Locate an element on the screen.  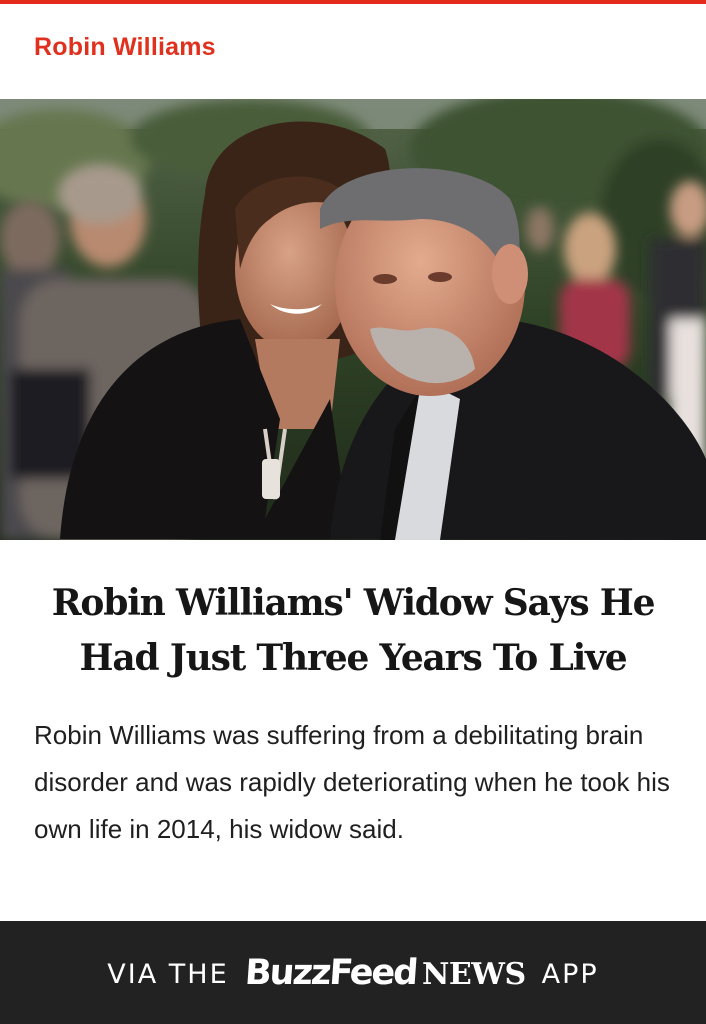
app-promo-banner: VIA THE BuzzFeed NEWS APP is located at coordinates (353, 972).